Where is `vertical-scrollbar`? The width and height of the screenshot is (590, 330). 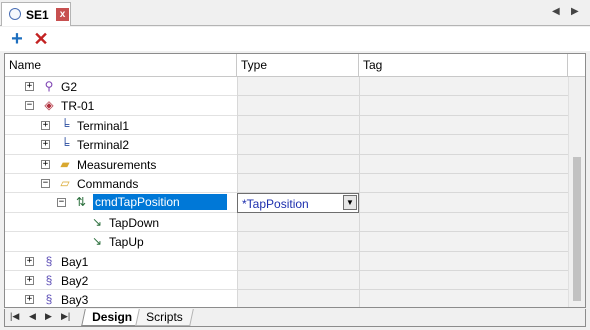
vertical-scrollbar is located at coordinates (576, 192).